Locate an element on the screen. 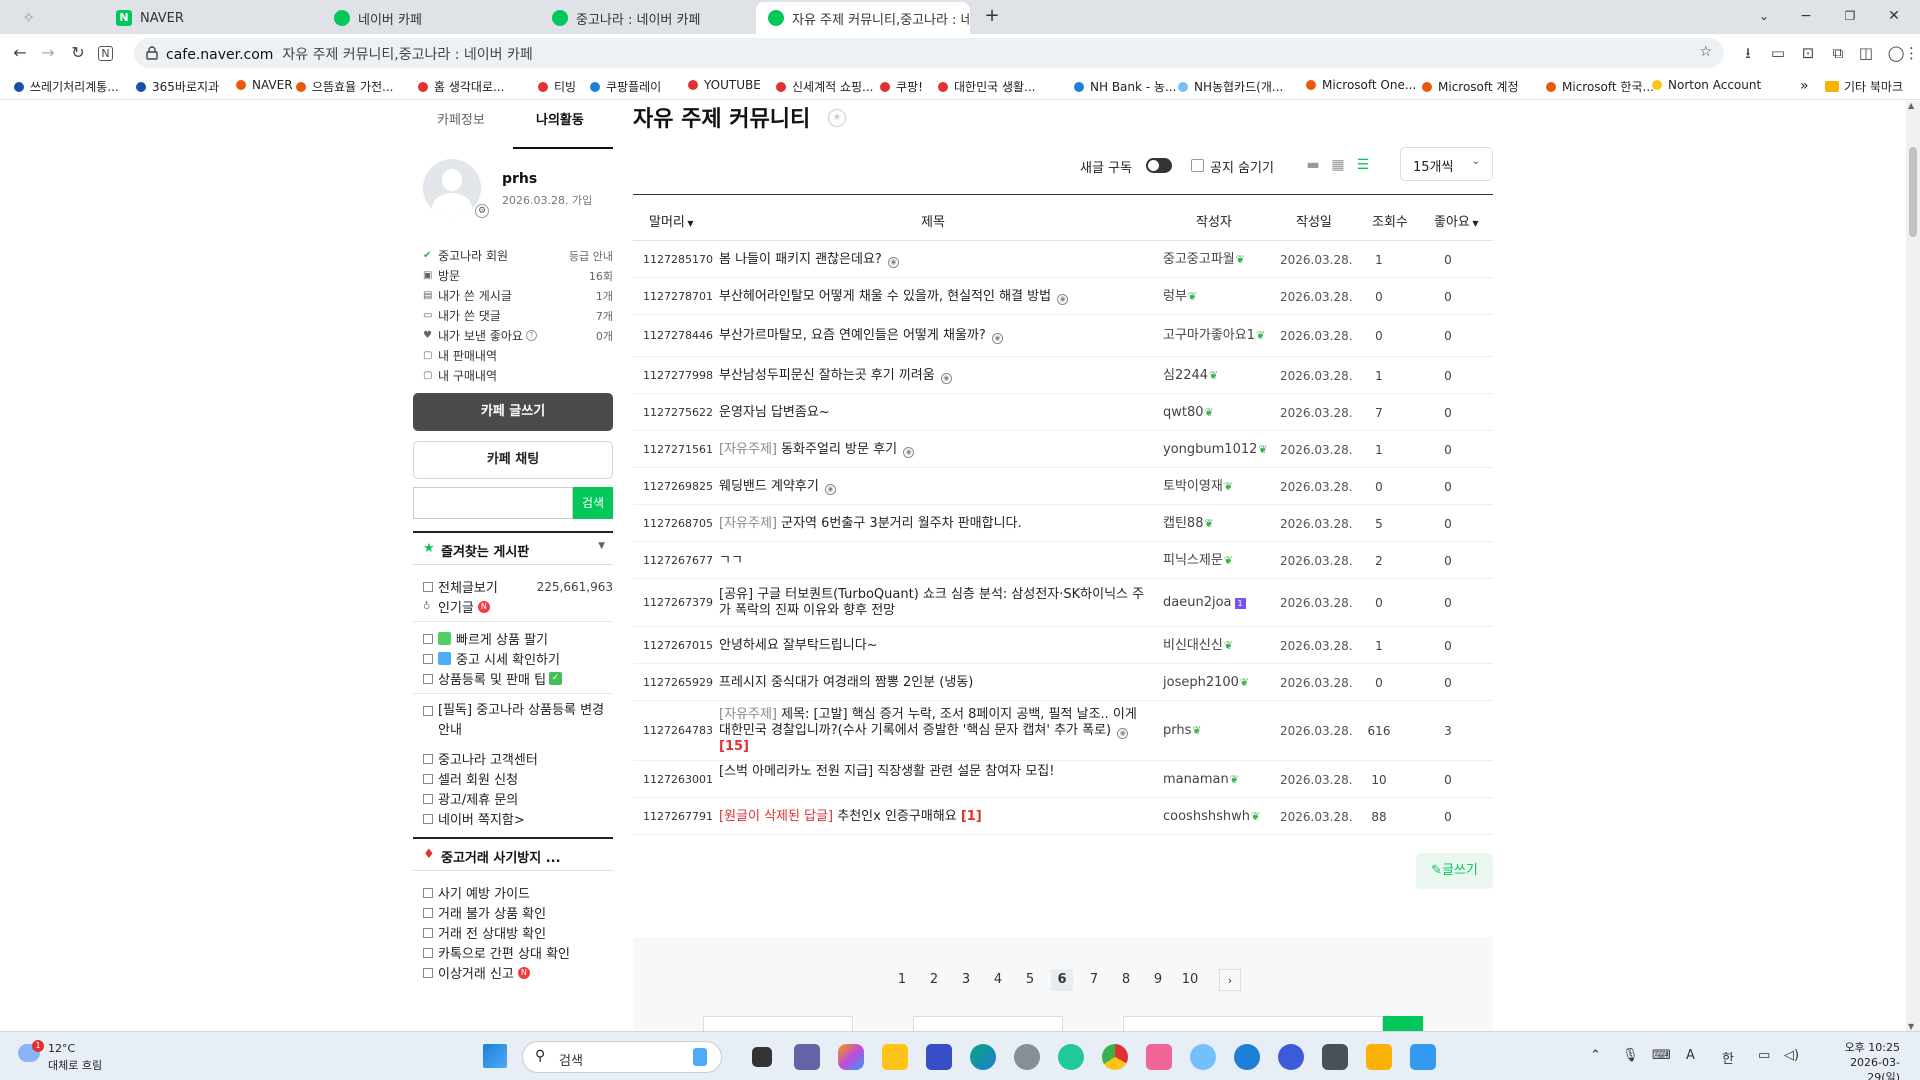 The height and width of the screenshot is (1080, 1920). profile-icon: ◯ is located at coordinates (1896, 53).